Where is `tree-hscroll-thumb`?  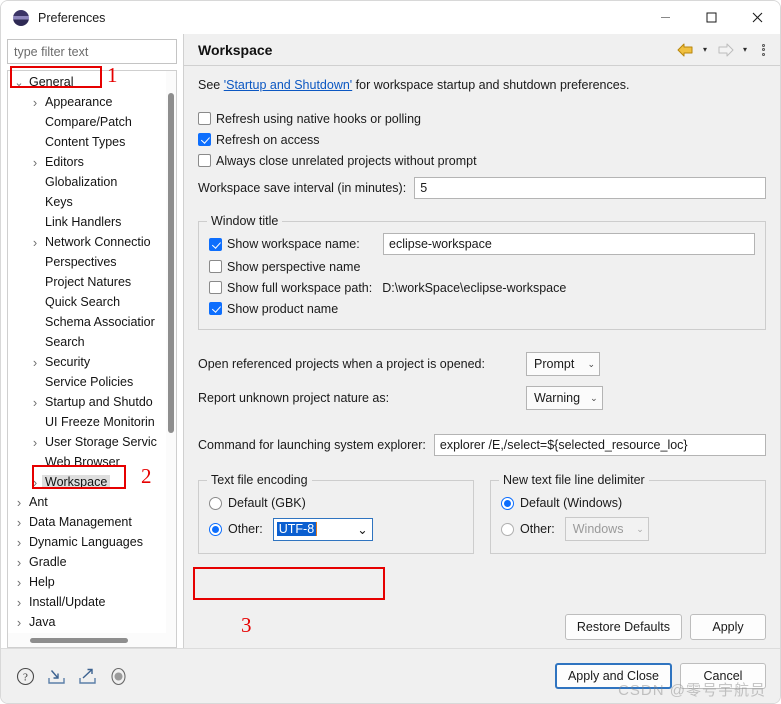
tree-hscroll-thumb is located at coordinates (79, 640).